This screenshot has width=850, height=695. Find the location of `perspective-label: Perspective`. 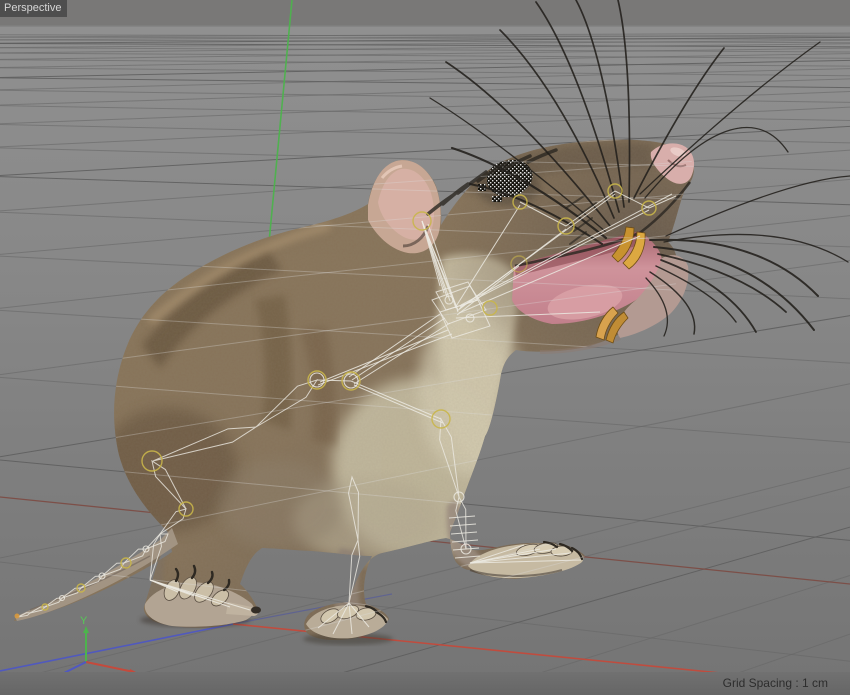

perspective-label: Perspective is located at coordinates (34, 8).